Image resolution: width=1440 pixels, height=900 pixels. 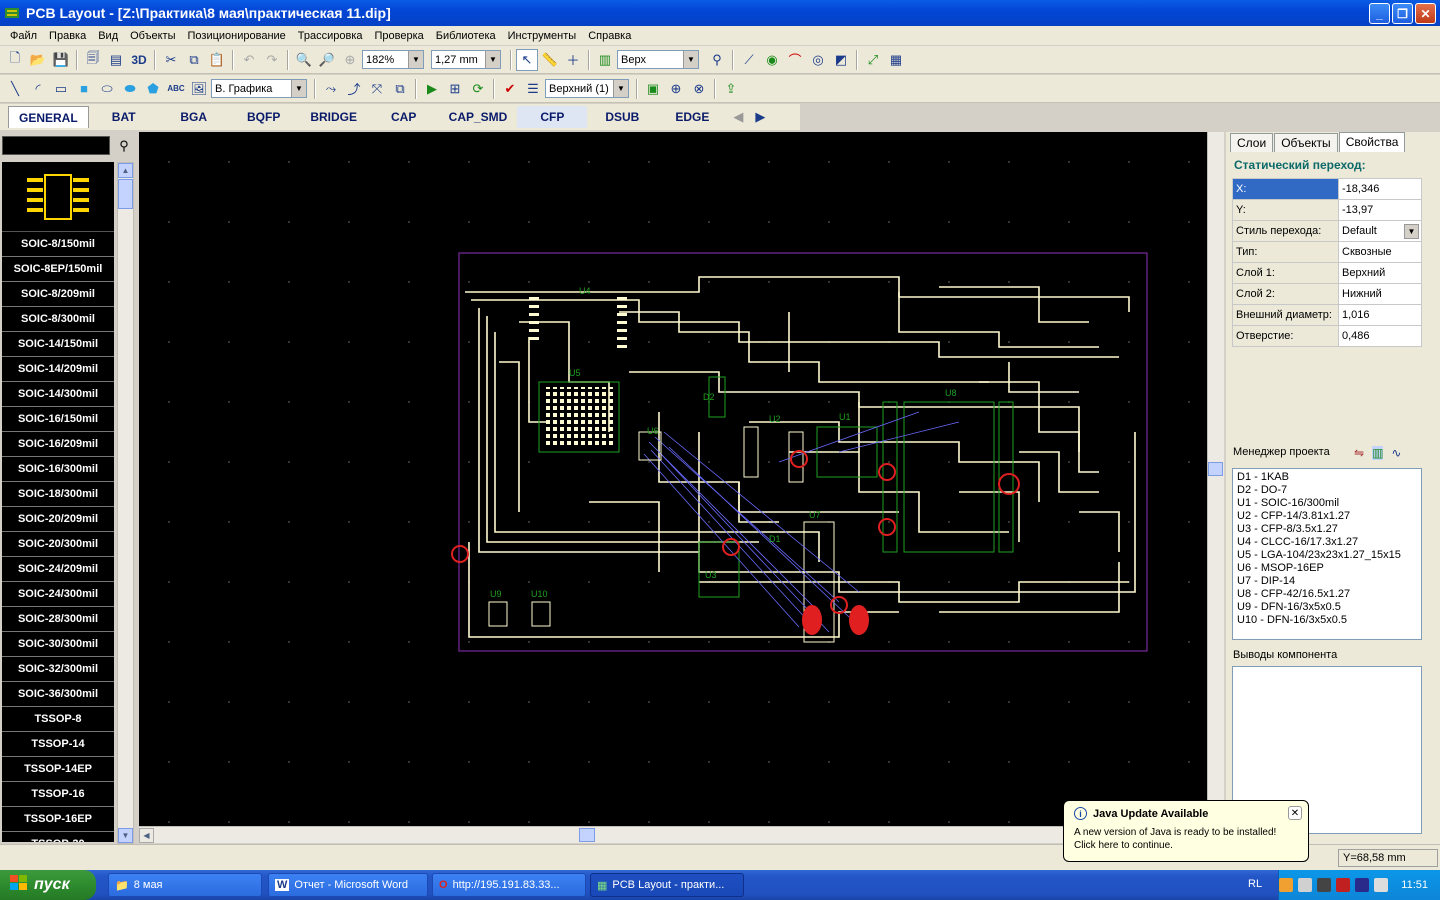 What do you see at coordinates (400, 89) in the screenshot?
I see `route-copy-icon: ⧉` at bounding box center [400, 89].